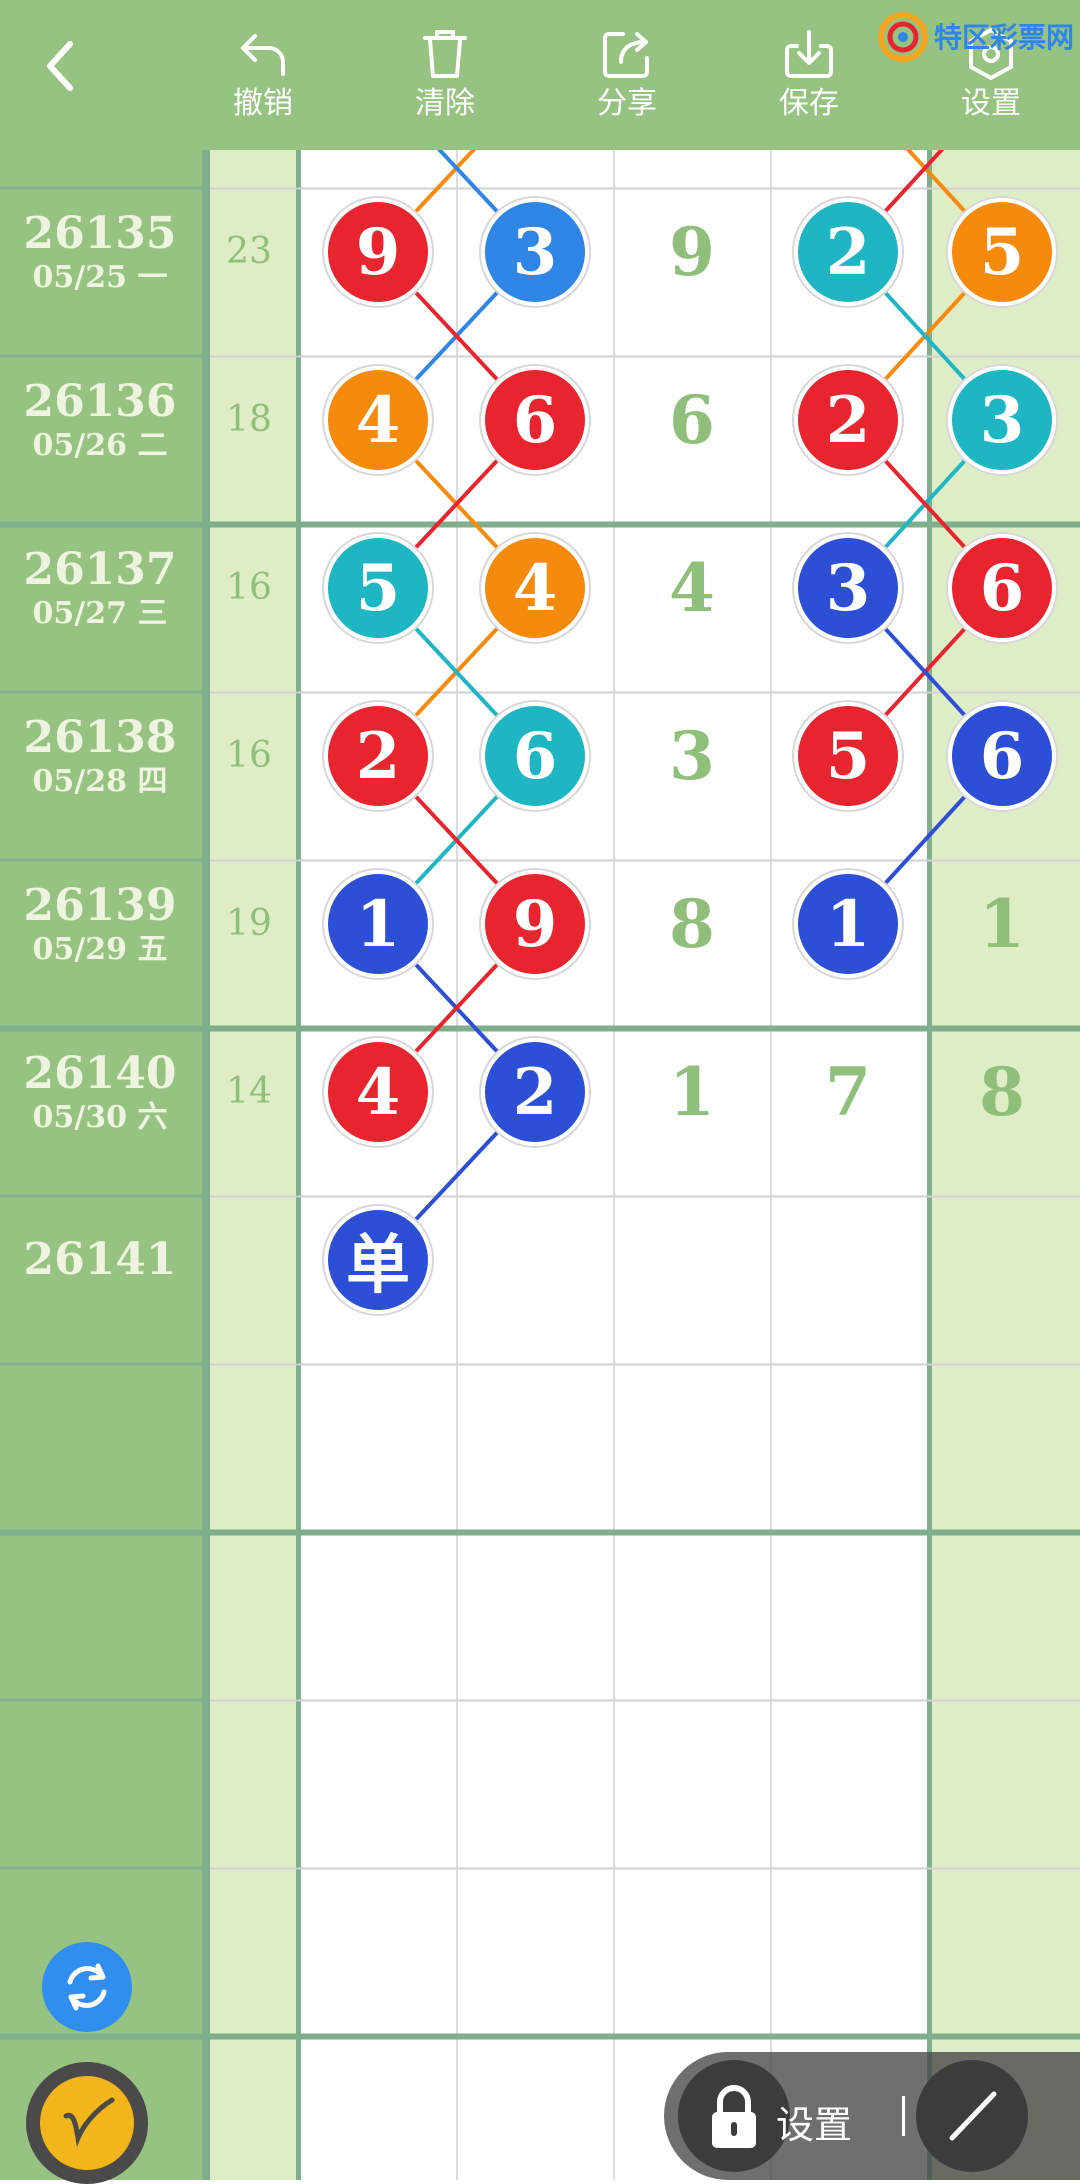  What do you see at coordinates (100, 949) in the screenshot?
I see `period-date: 05/29 五` at bounding box center [100, 949].